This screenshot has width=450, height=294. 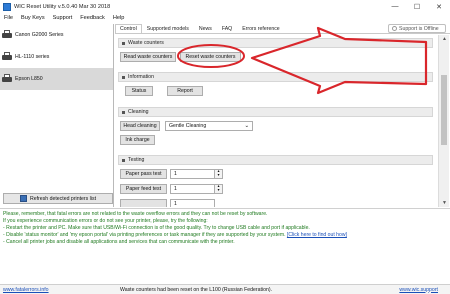 What do you see at coordinates (219, 174) in the screenshot?
I see `paper-pass-spinner: ▲ ▼` at bounding box center [219, 174].